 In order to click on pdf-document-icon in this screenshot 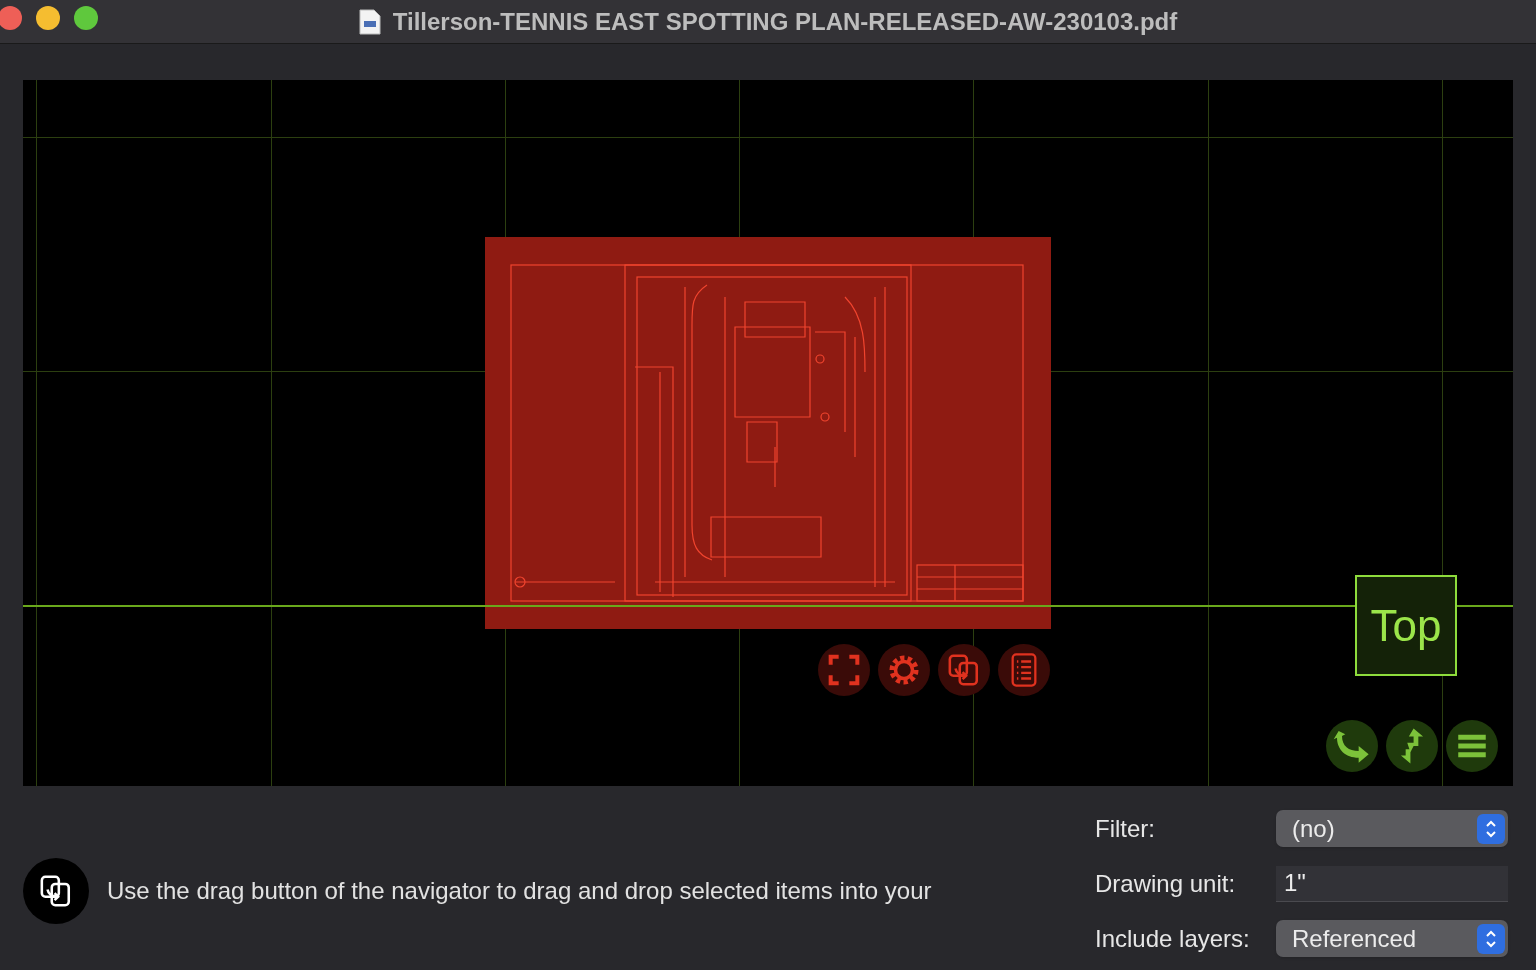, I will do `click(369, 21)`.